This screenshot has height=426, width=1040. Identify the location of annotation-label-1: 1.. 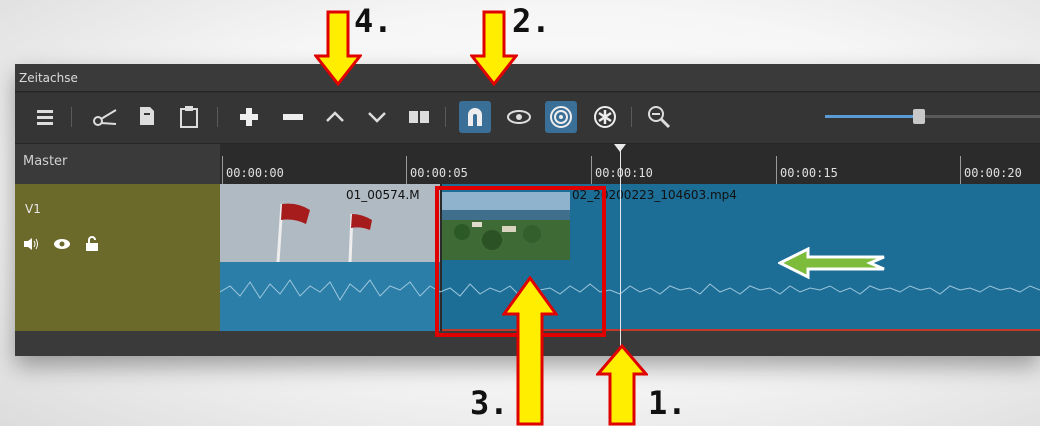
(667, 403).